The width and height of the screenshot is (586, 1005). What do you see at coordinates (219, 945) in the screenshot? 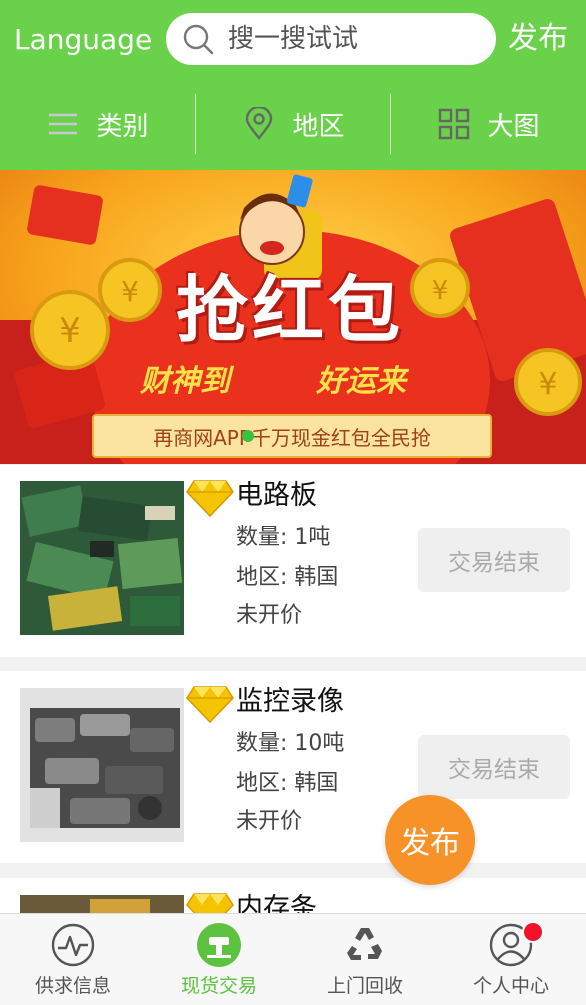
I see `hammer-icon` at bounding box center [219, 945].